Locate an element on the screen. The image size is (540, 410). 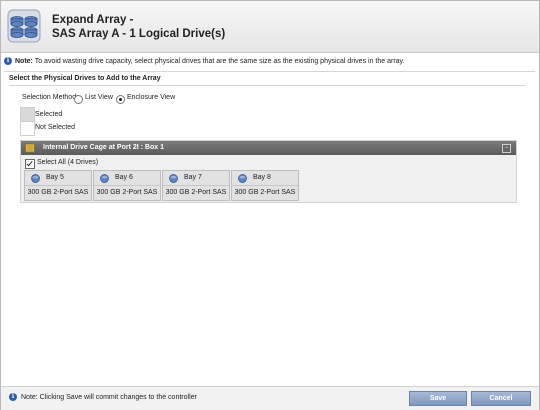
enclosure-view-label: Enclosure View is located at coordinates (151, 97).